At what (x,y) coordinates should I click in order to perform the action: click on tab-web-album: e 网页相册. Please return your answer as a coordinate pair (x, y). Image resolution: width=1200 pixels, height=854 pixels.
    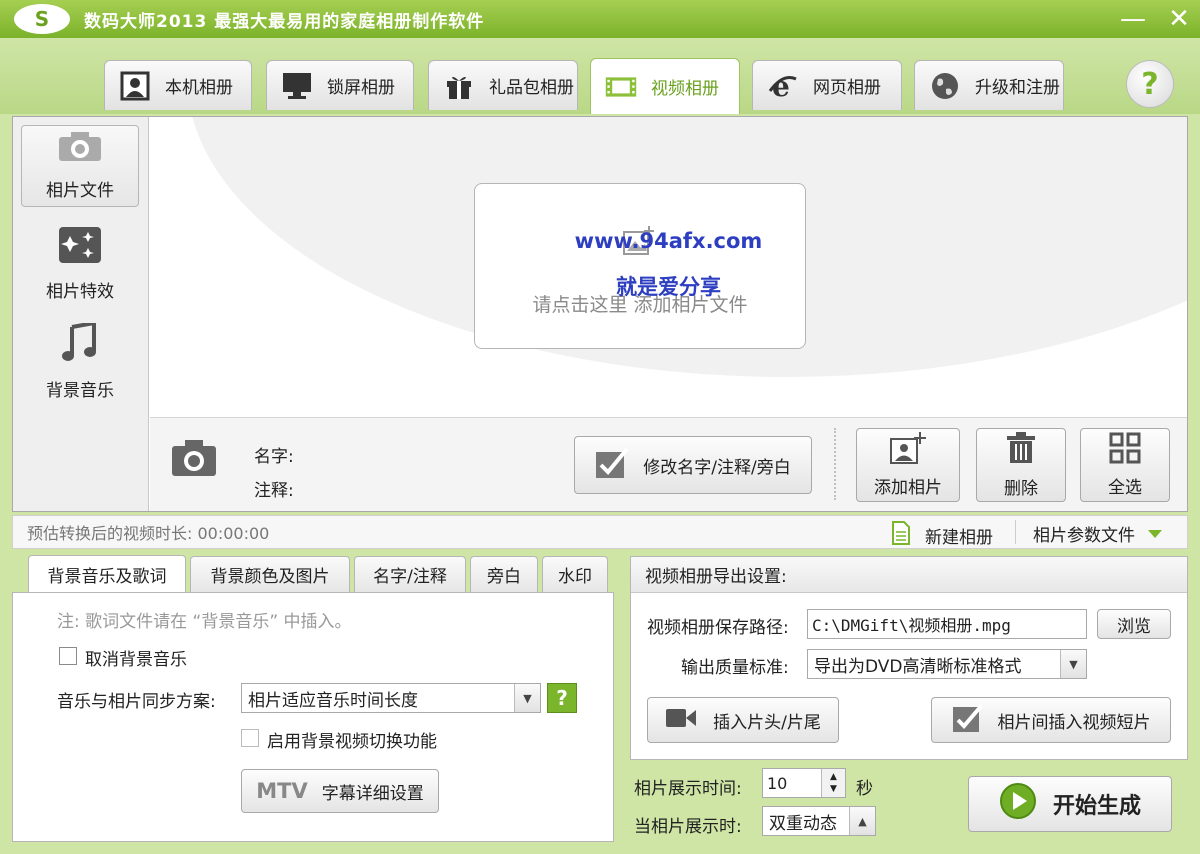
    Looking at the image, I should click on (827, 85).